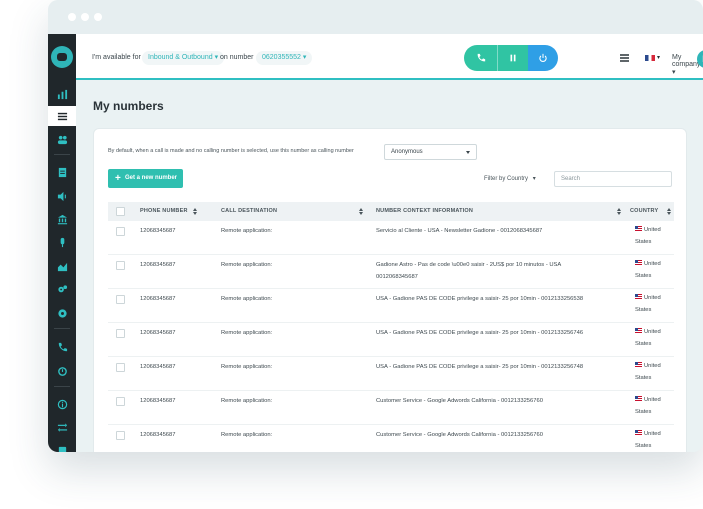 This screenshot has width=703, height=509. I want to click on sidebar-item-info, so click(62, 404).